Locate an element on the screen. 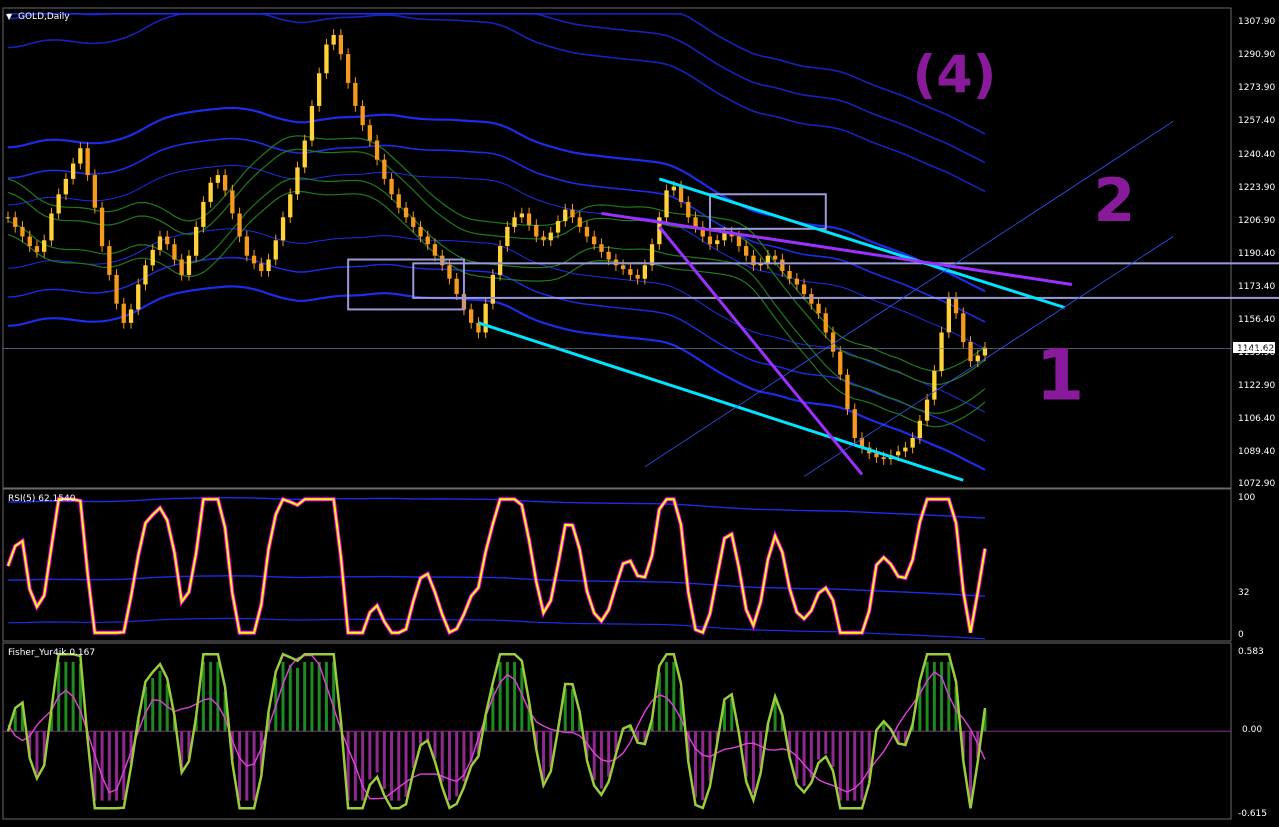 This screenshot has height=827, width=1279. chart-title: GOLD,Daily is located at coordinates (44, 17).